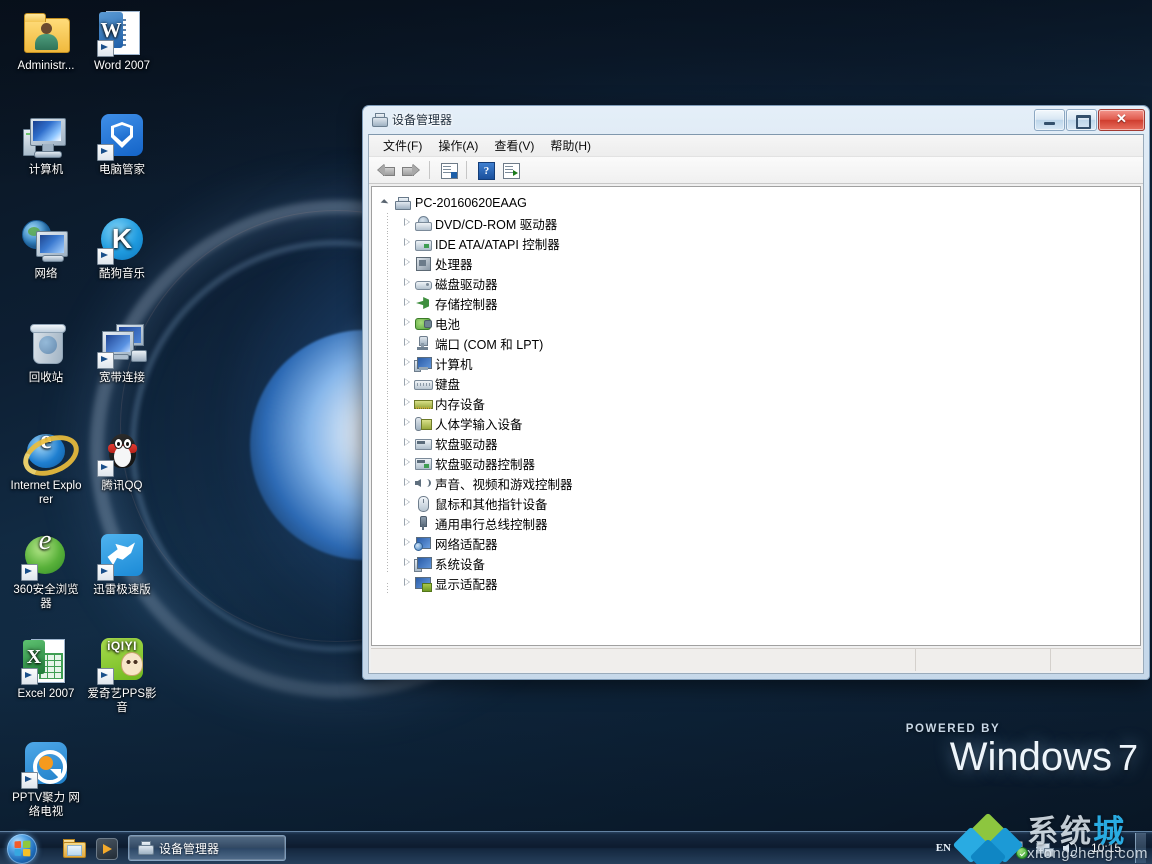  Describe the element at coordinates (458, 145) in the screenshot. I see `menu-action: 操作(A)` at that location.